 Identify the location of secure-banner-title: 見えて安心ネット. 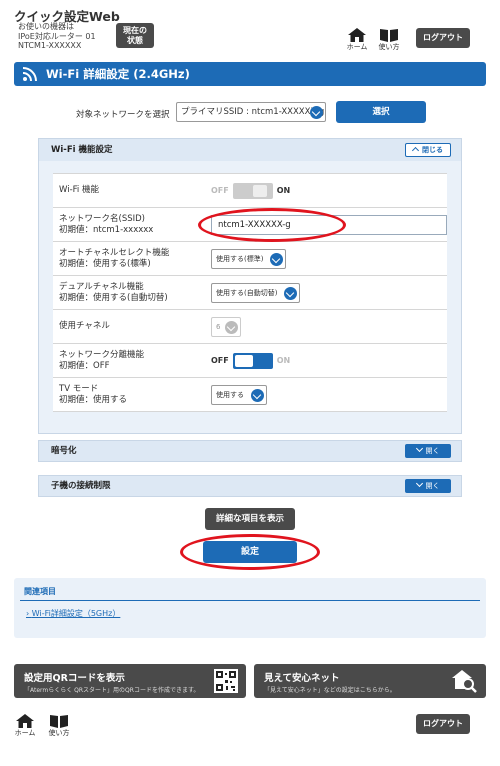
(302, 678).